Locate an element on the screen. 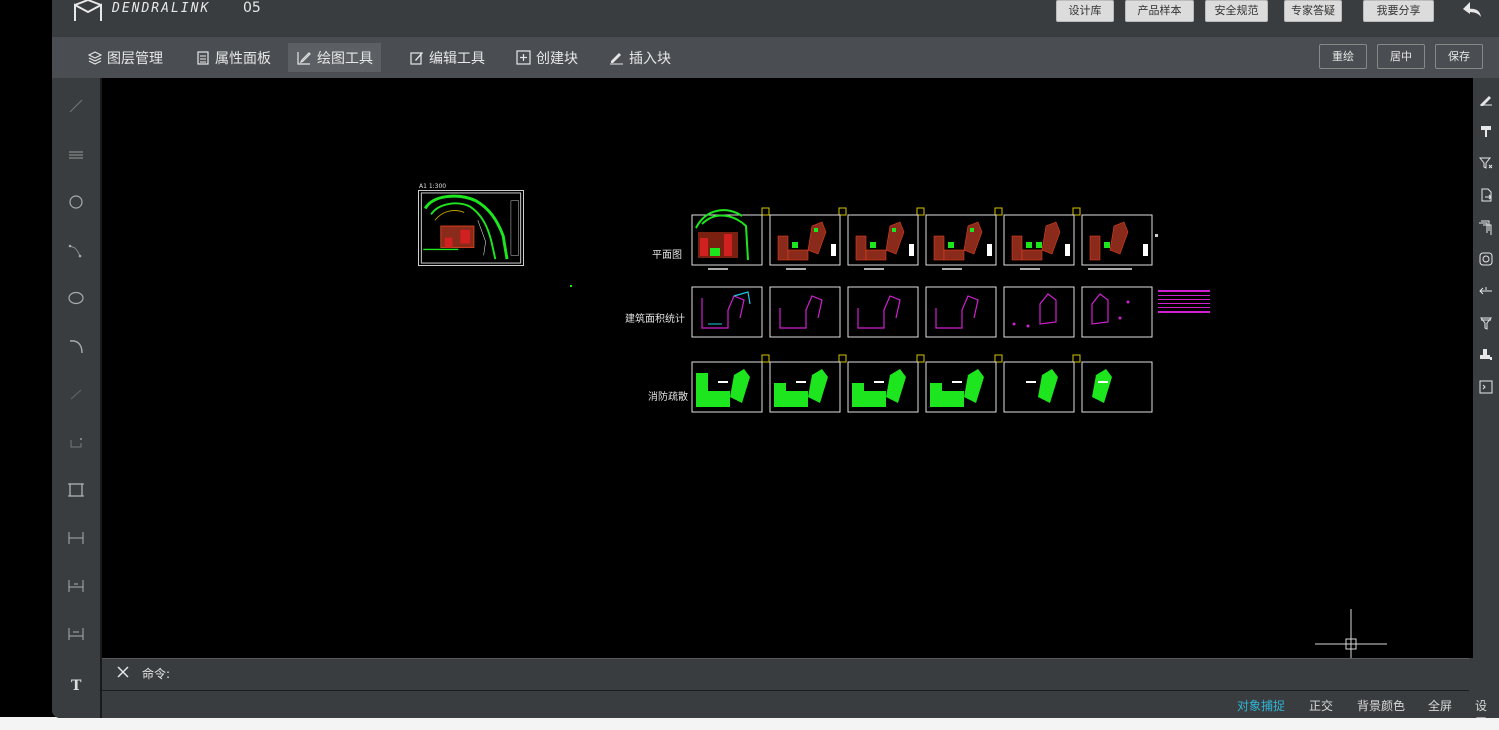  multiline-icon is located at coordinates (76, 155).